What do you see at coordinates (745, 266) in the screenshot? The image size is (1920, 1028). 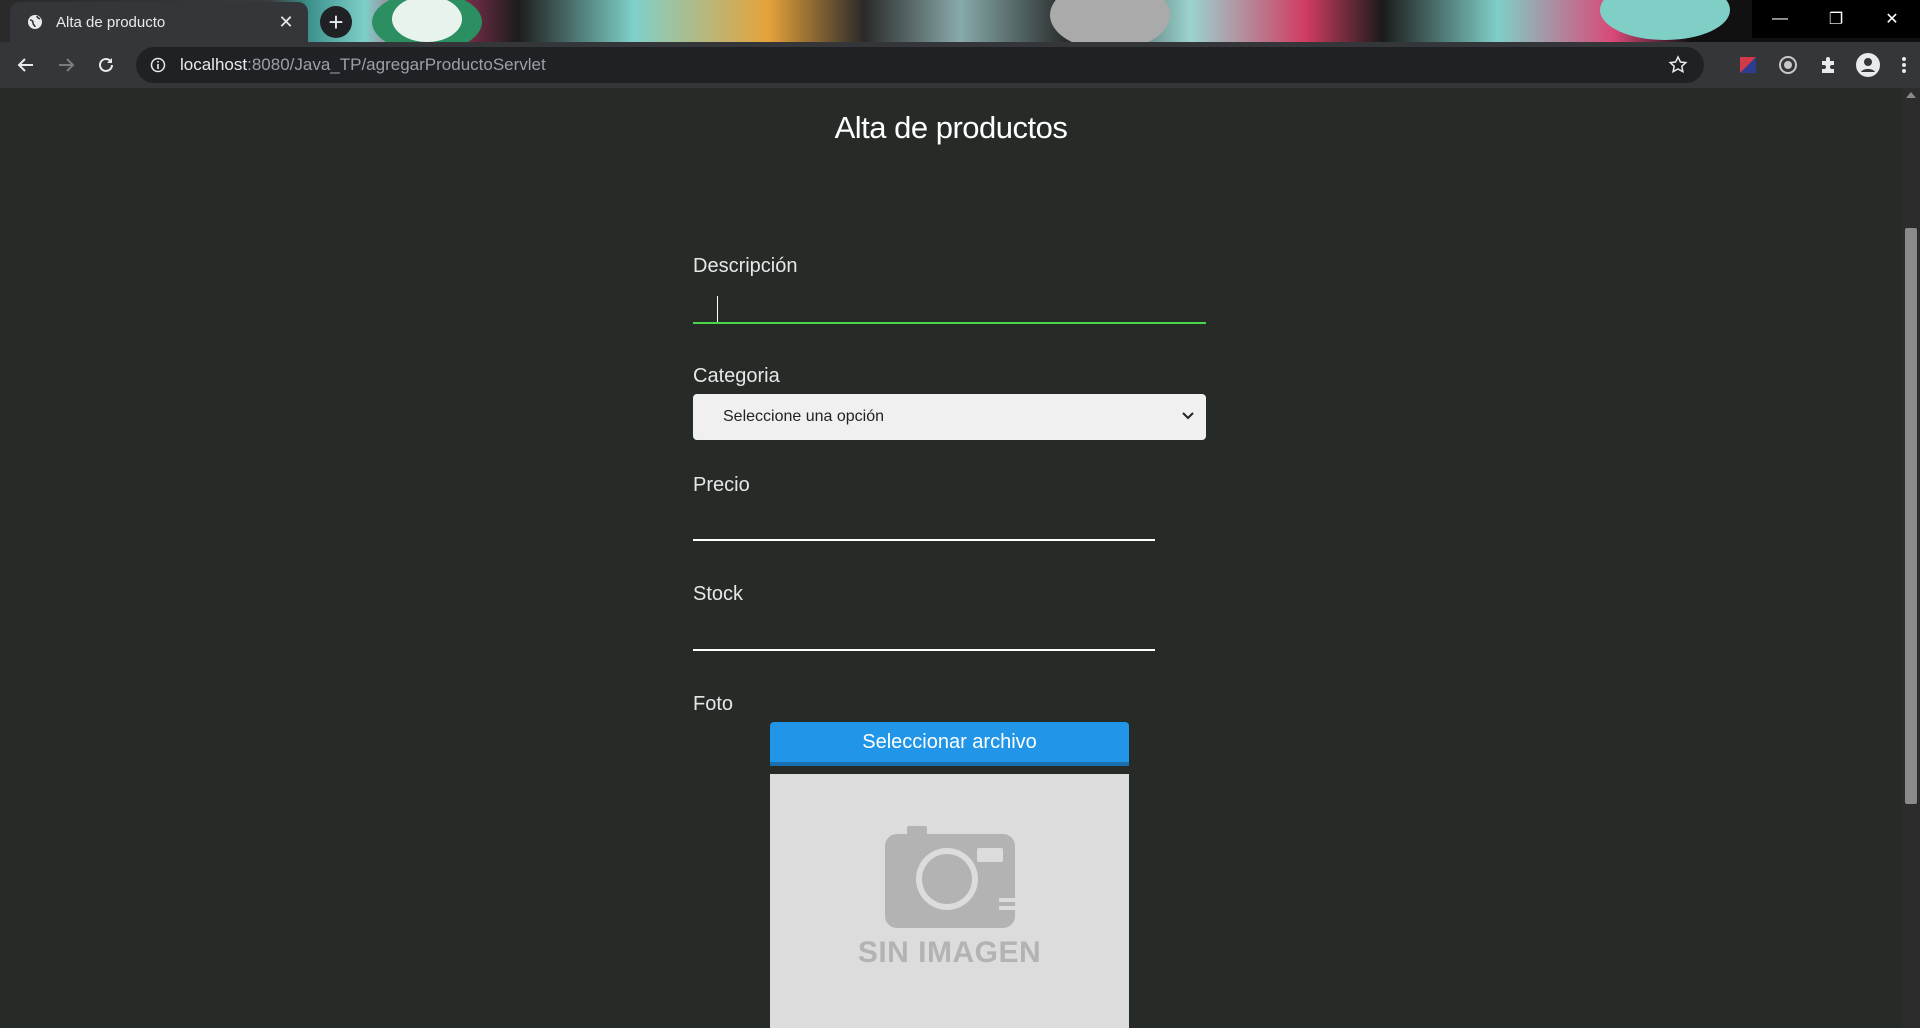 I see `descripcion-label: Descripción` at bounding box center [745, 266].